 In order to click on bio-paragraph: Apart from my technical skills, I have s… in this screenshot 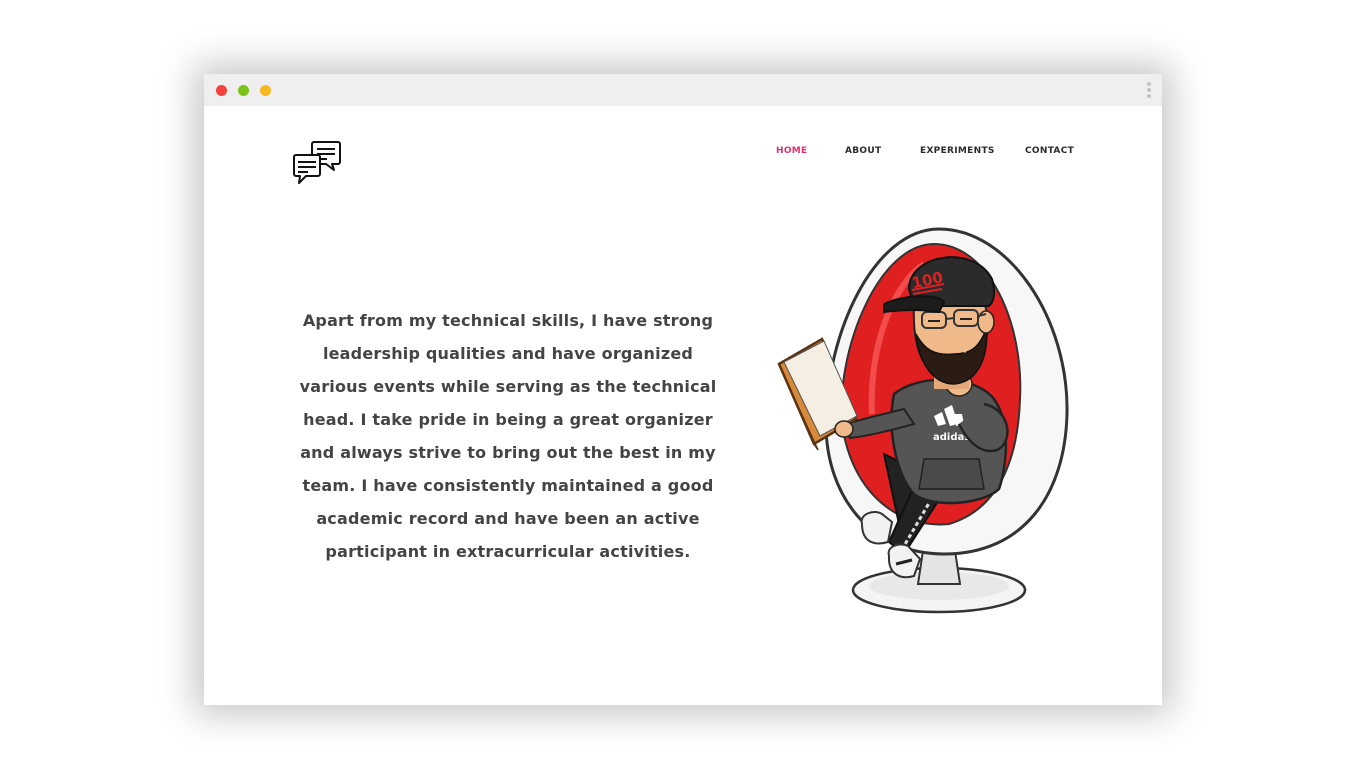, I will do `click(508, 436)`.